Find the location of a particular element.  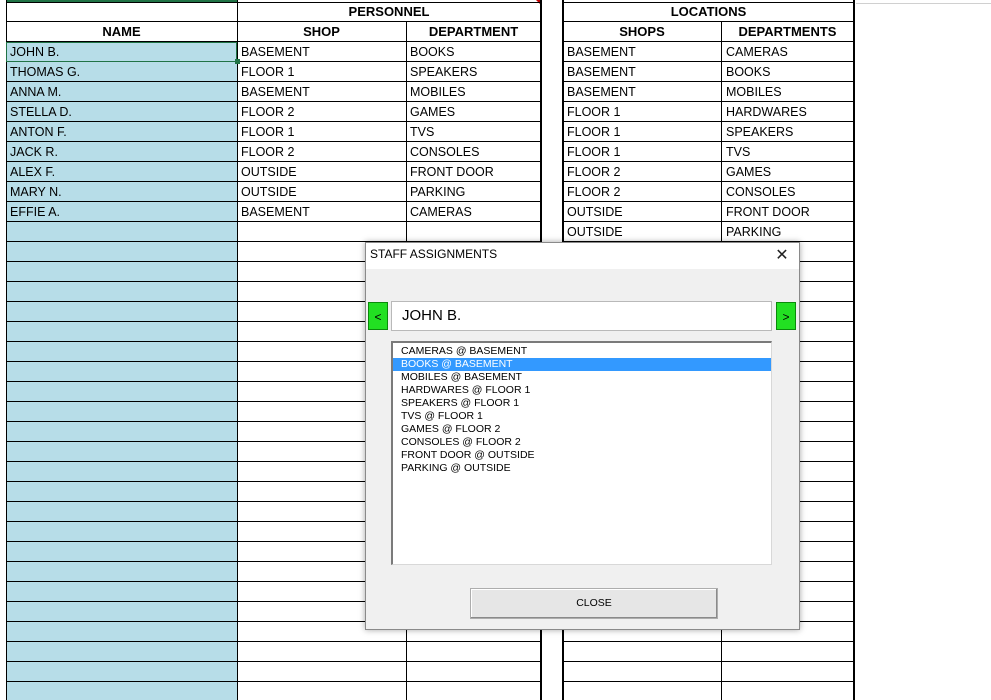

locations-cell-department: FRONT DOOR is located at coordinates (766, 212).